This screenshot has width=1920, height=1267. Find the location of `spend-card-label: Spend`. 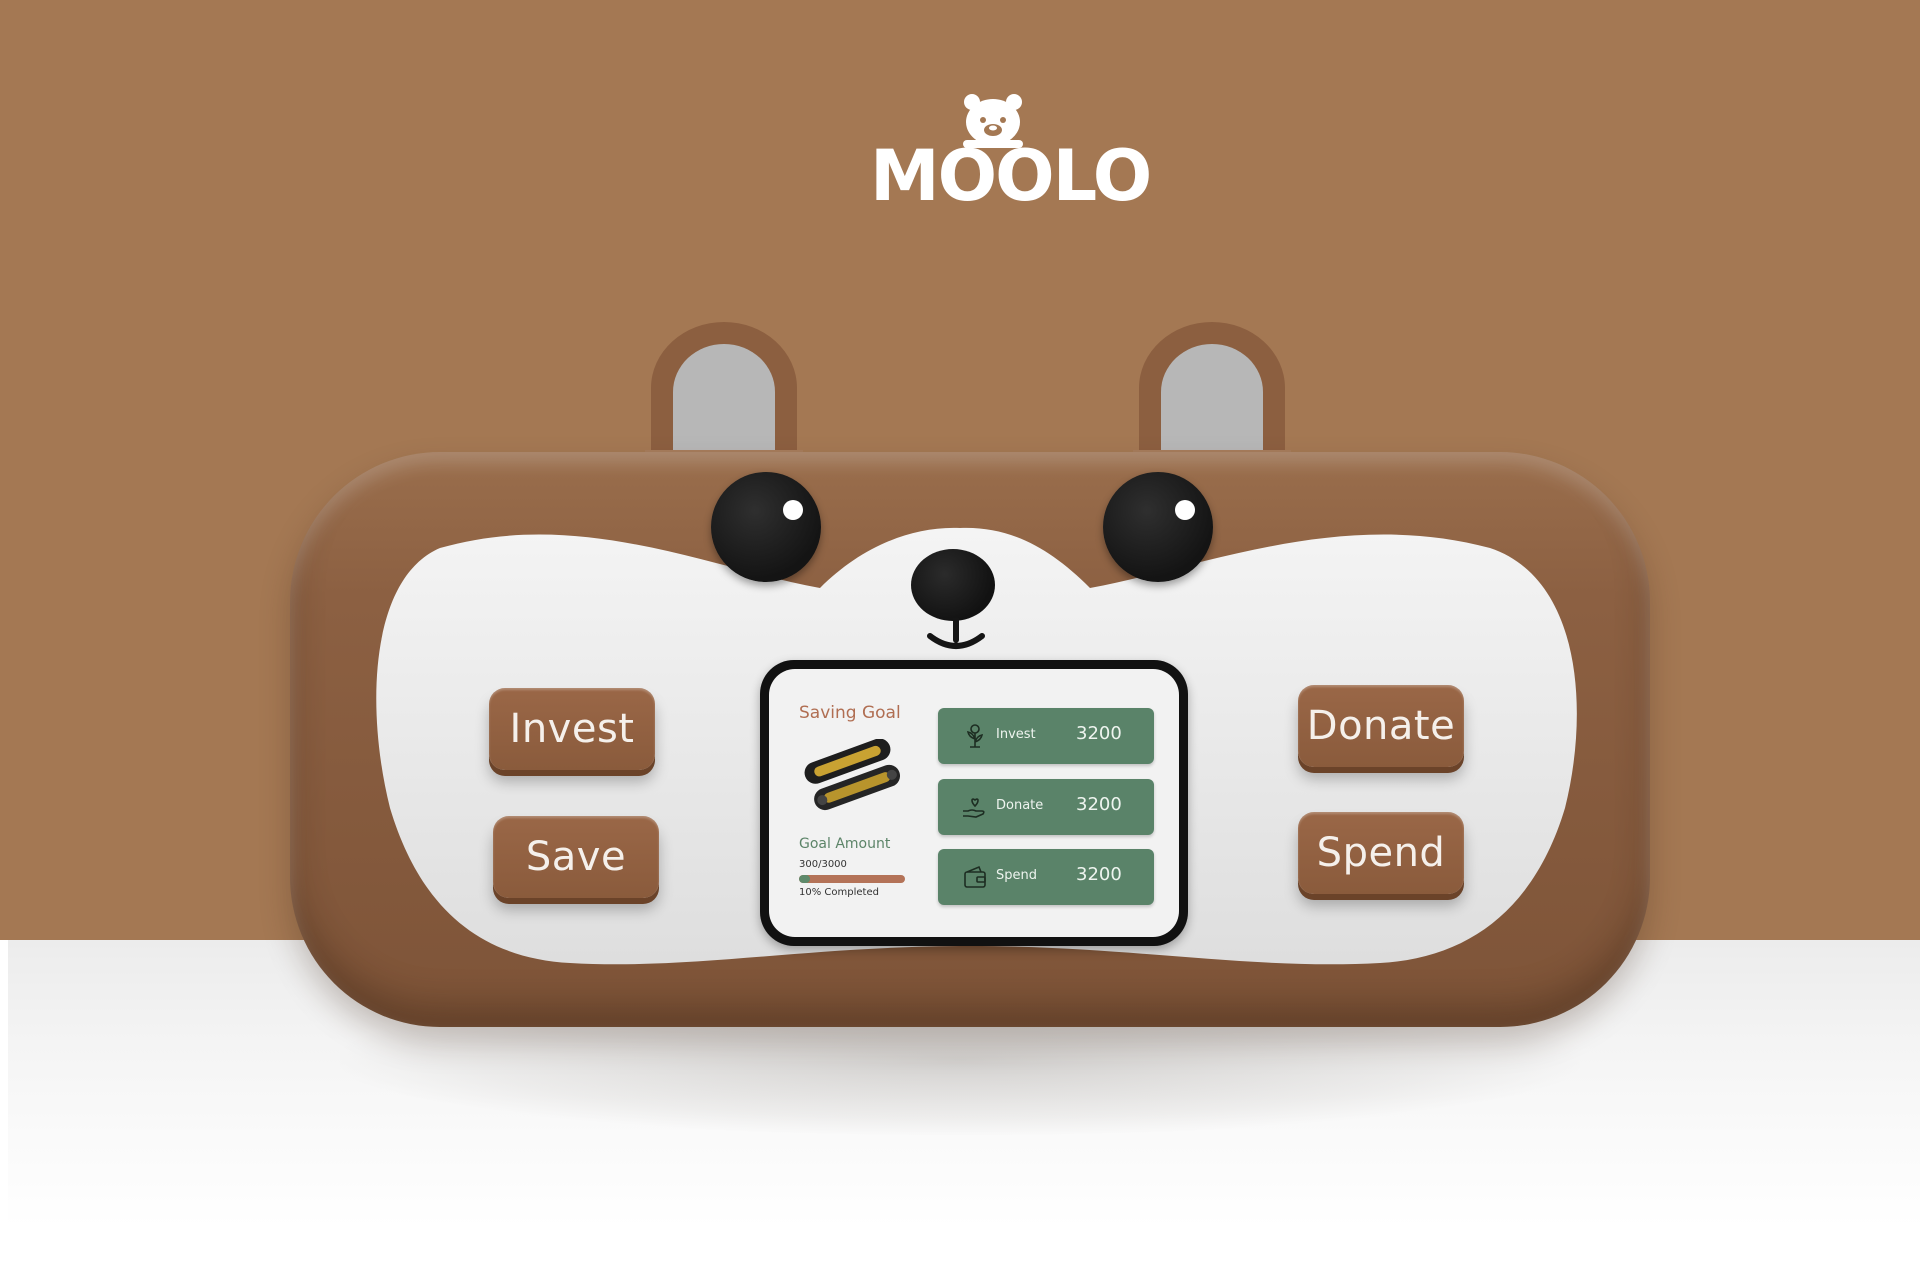

spend-card-label: Spend is located at coordinates (1016, 875).